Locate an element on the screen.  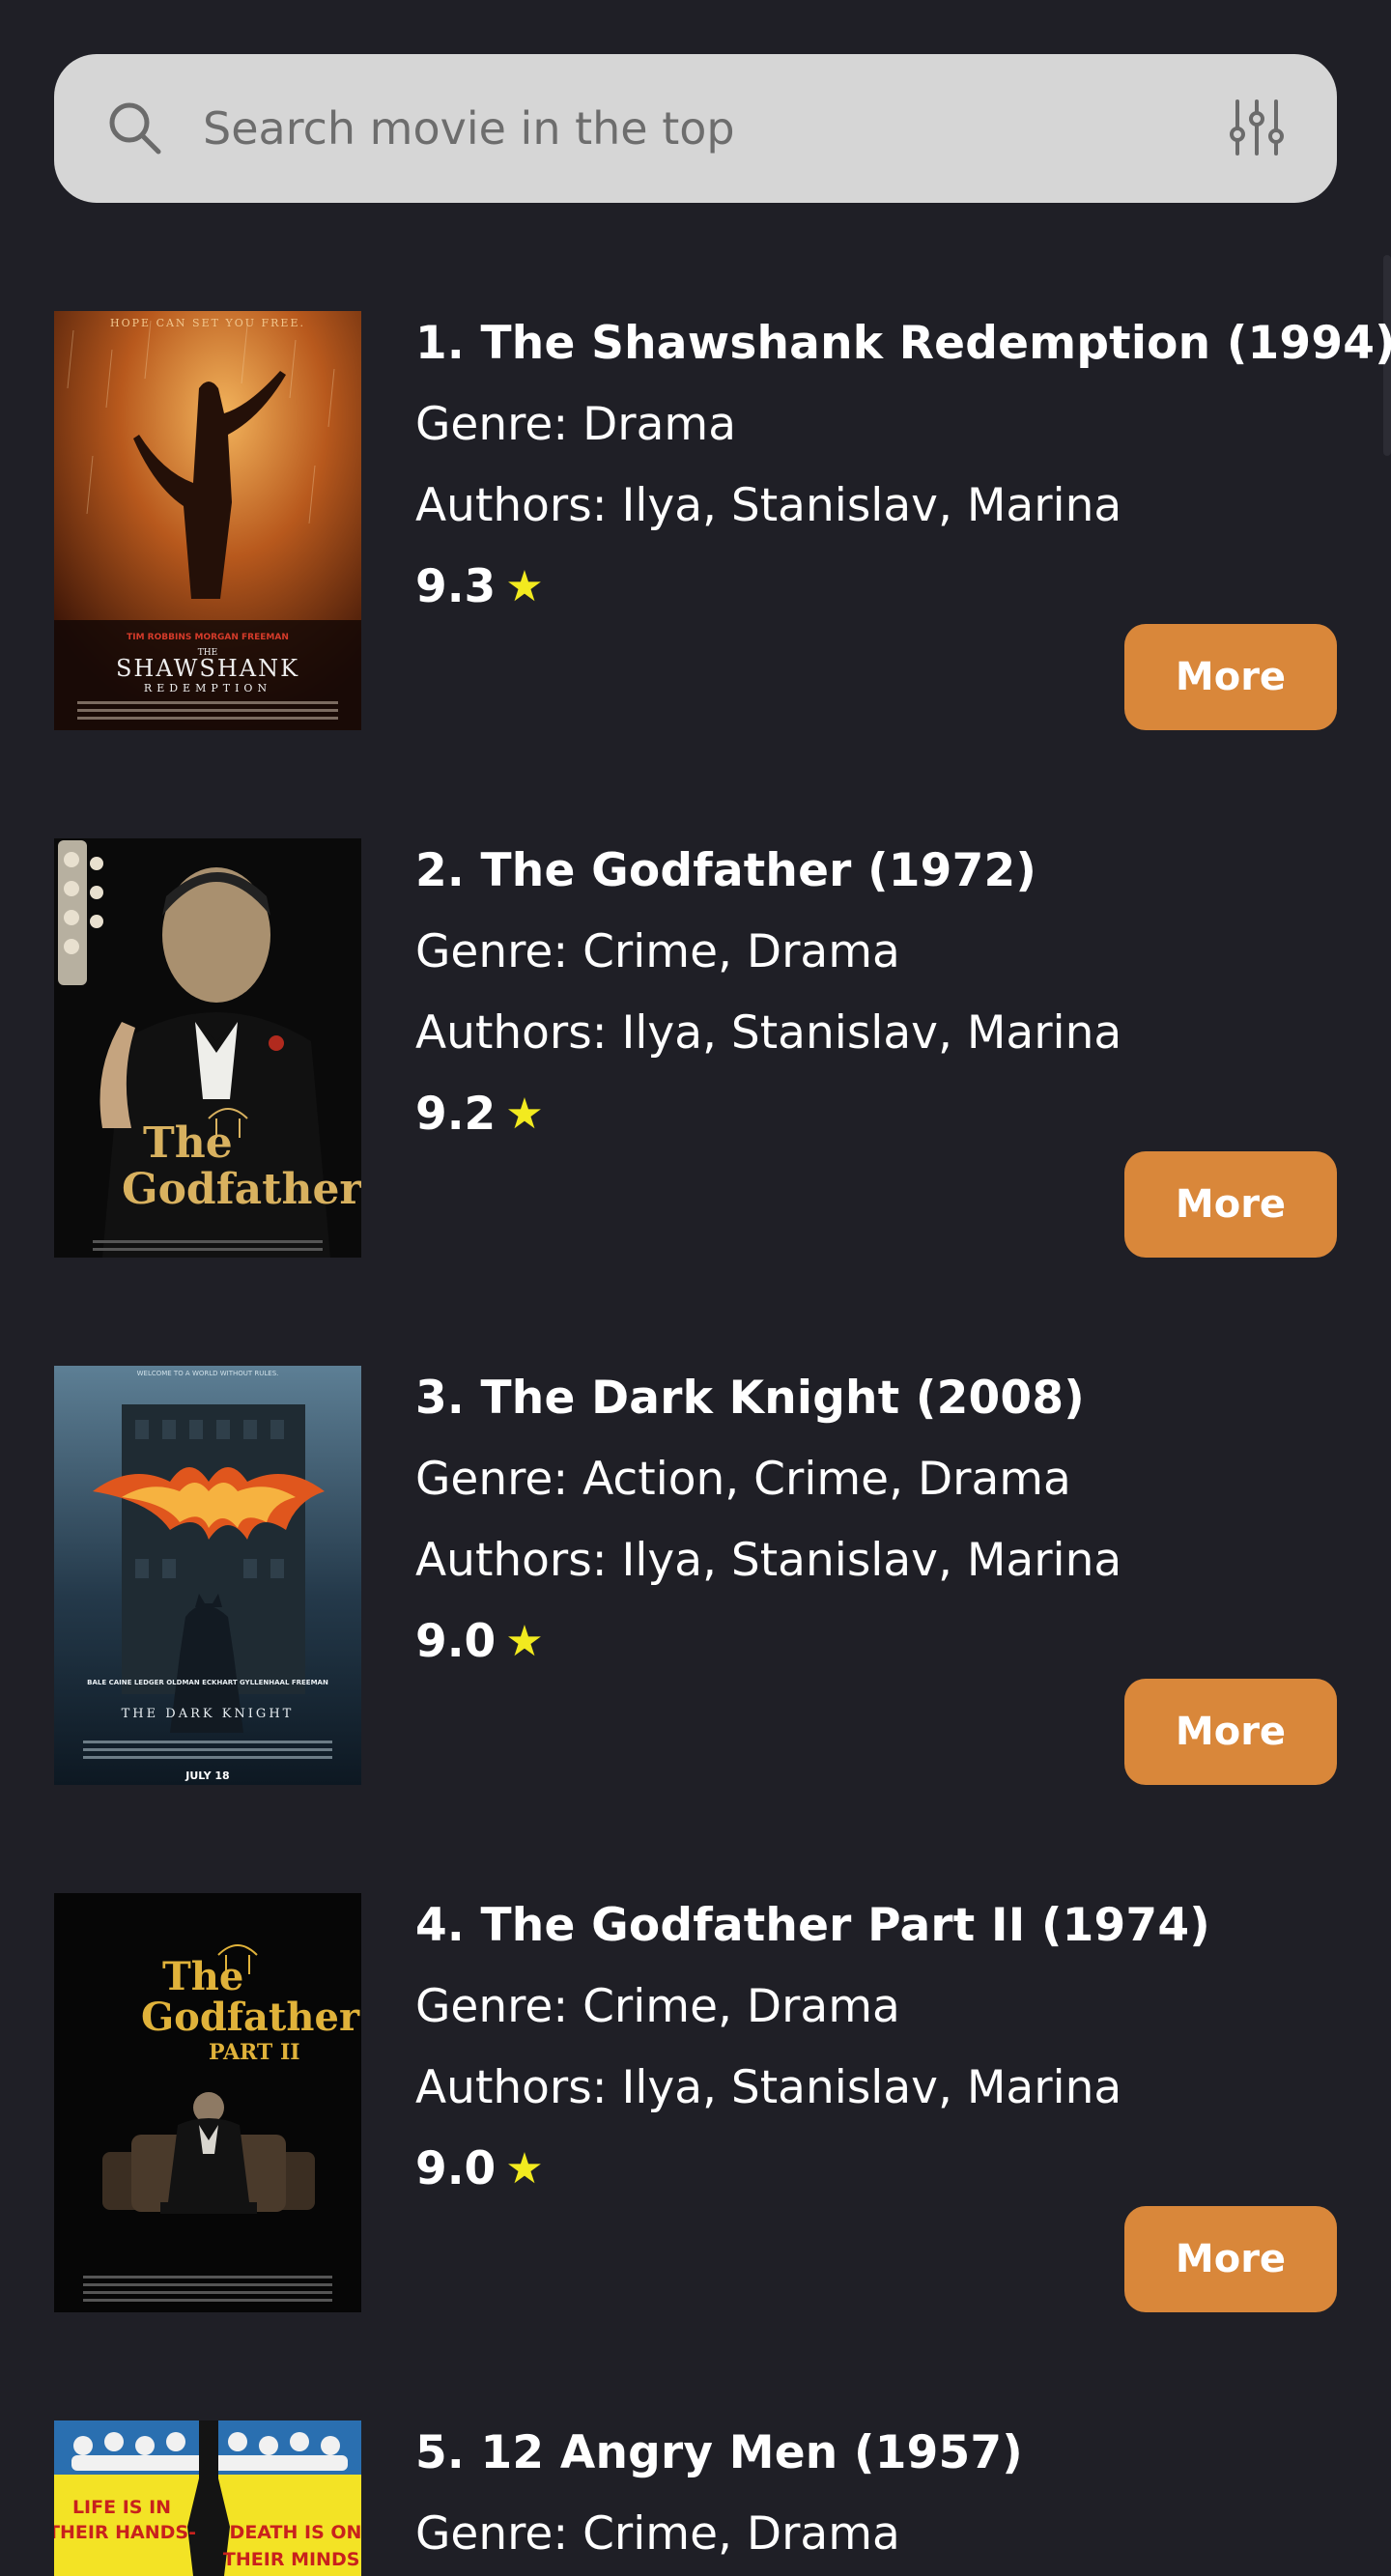
poster-image: The Godfather PART II is located at coordinates (208, 2102).